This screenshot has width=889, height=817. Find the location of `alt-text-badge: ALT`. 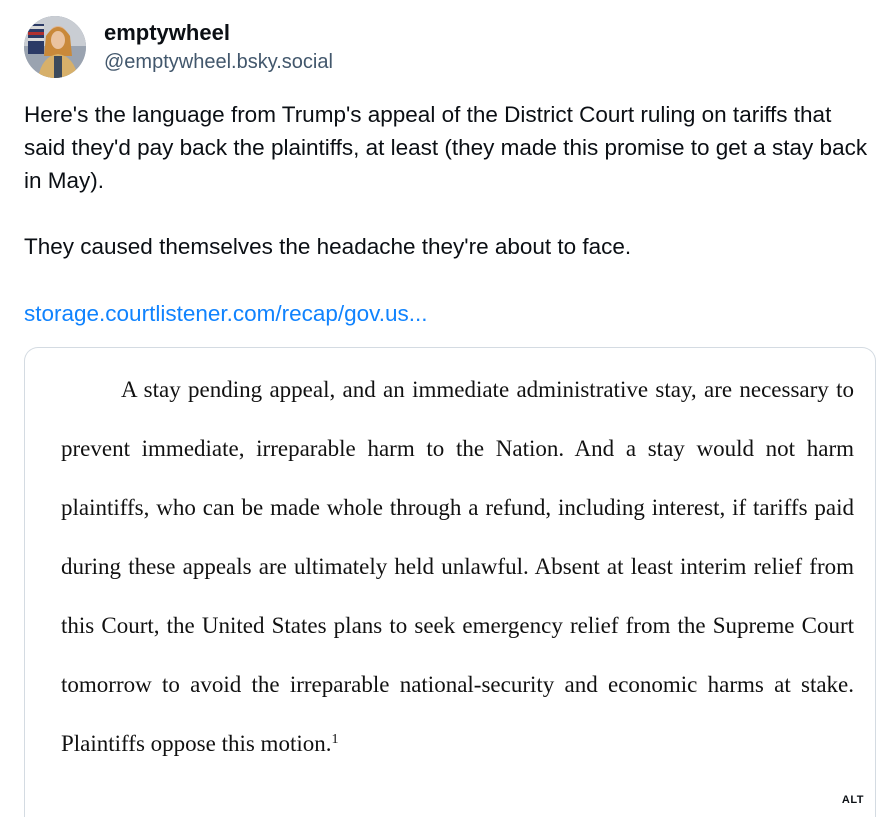

alt-text-badge: ALT is located at coordinates (852, 800).